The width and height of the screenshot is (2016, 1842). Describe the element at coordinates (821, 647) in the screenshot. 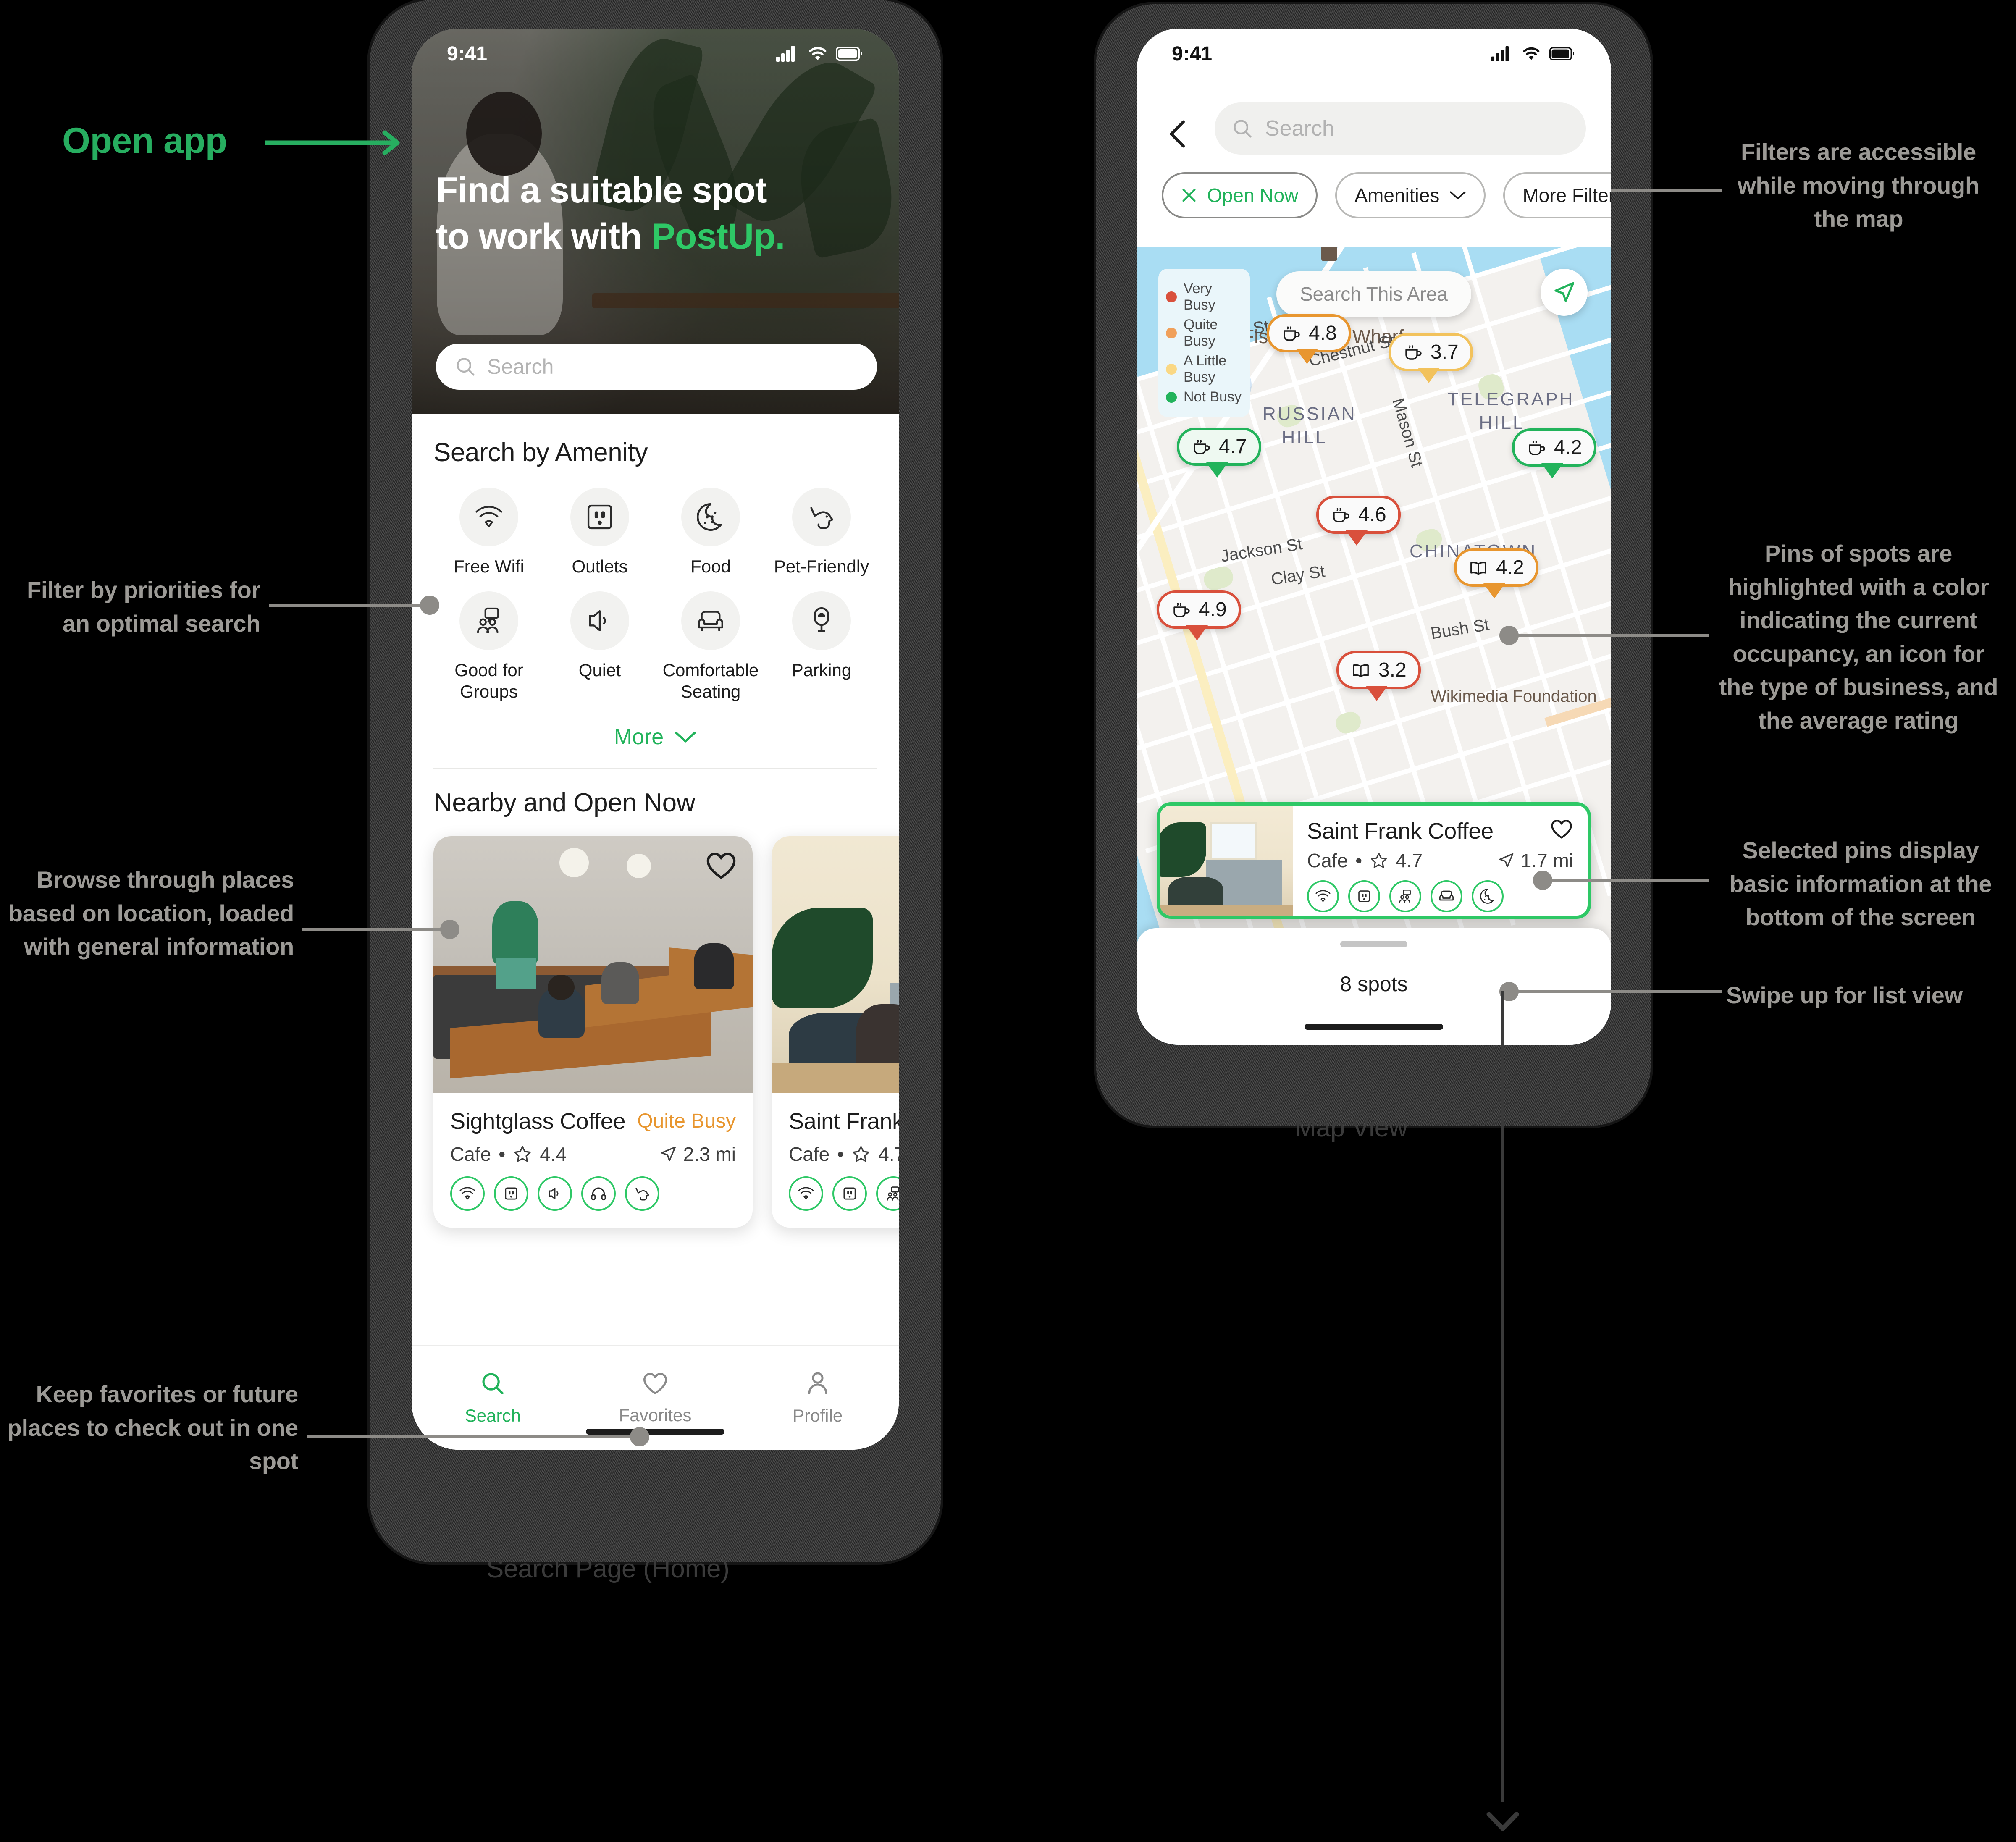

I see `amenity-parking: Parking` at that location.